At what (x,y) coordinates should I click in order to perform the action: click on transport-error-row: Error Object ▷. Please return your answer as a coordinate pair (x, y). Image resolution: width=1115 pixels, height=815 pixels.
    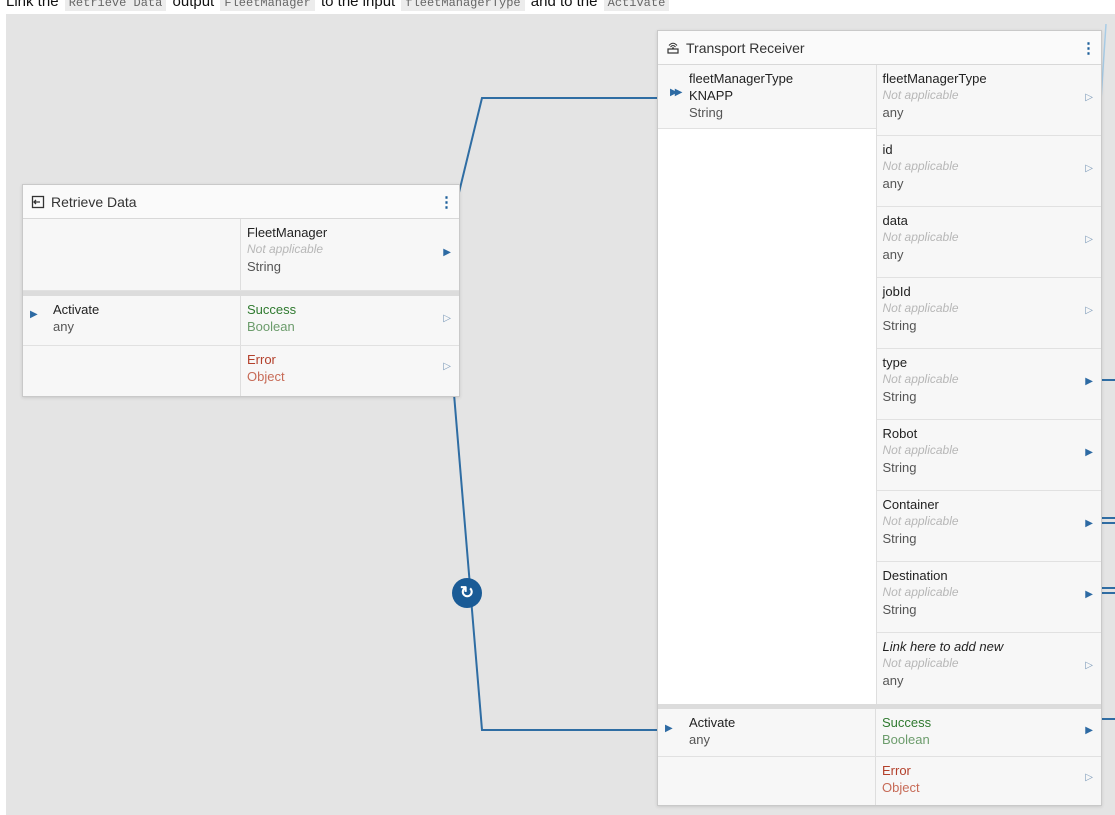
    Looking at the image, I should click on (879, 781).